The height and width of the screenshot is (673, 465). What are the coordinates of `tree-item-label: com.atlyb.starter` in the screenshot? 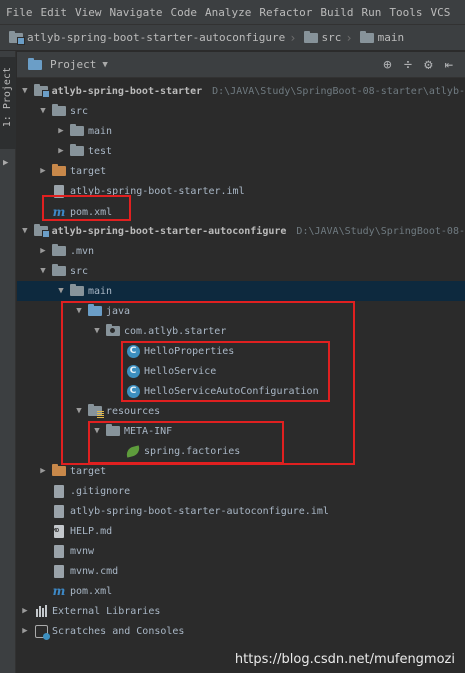 It's located at (175, 331).